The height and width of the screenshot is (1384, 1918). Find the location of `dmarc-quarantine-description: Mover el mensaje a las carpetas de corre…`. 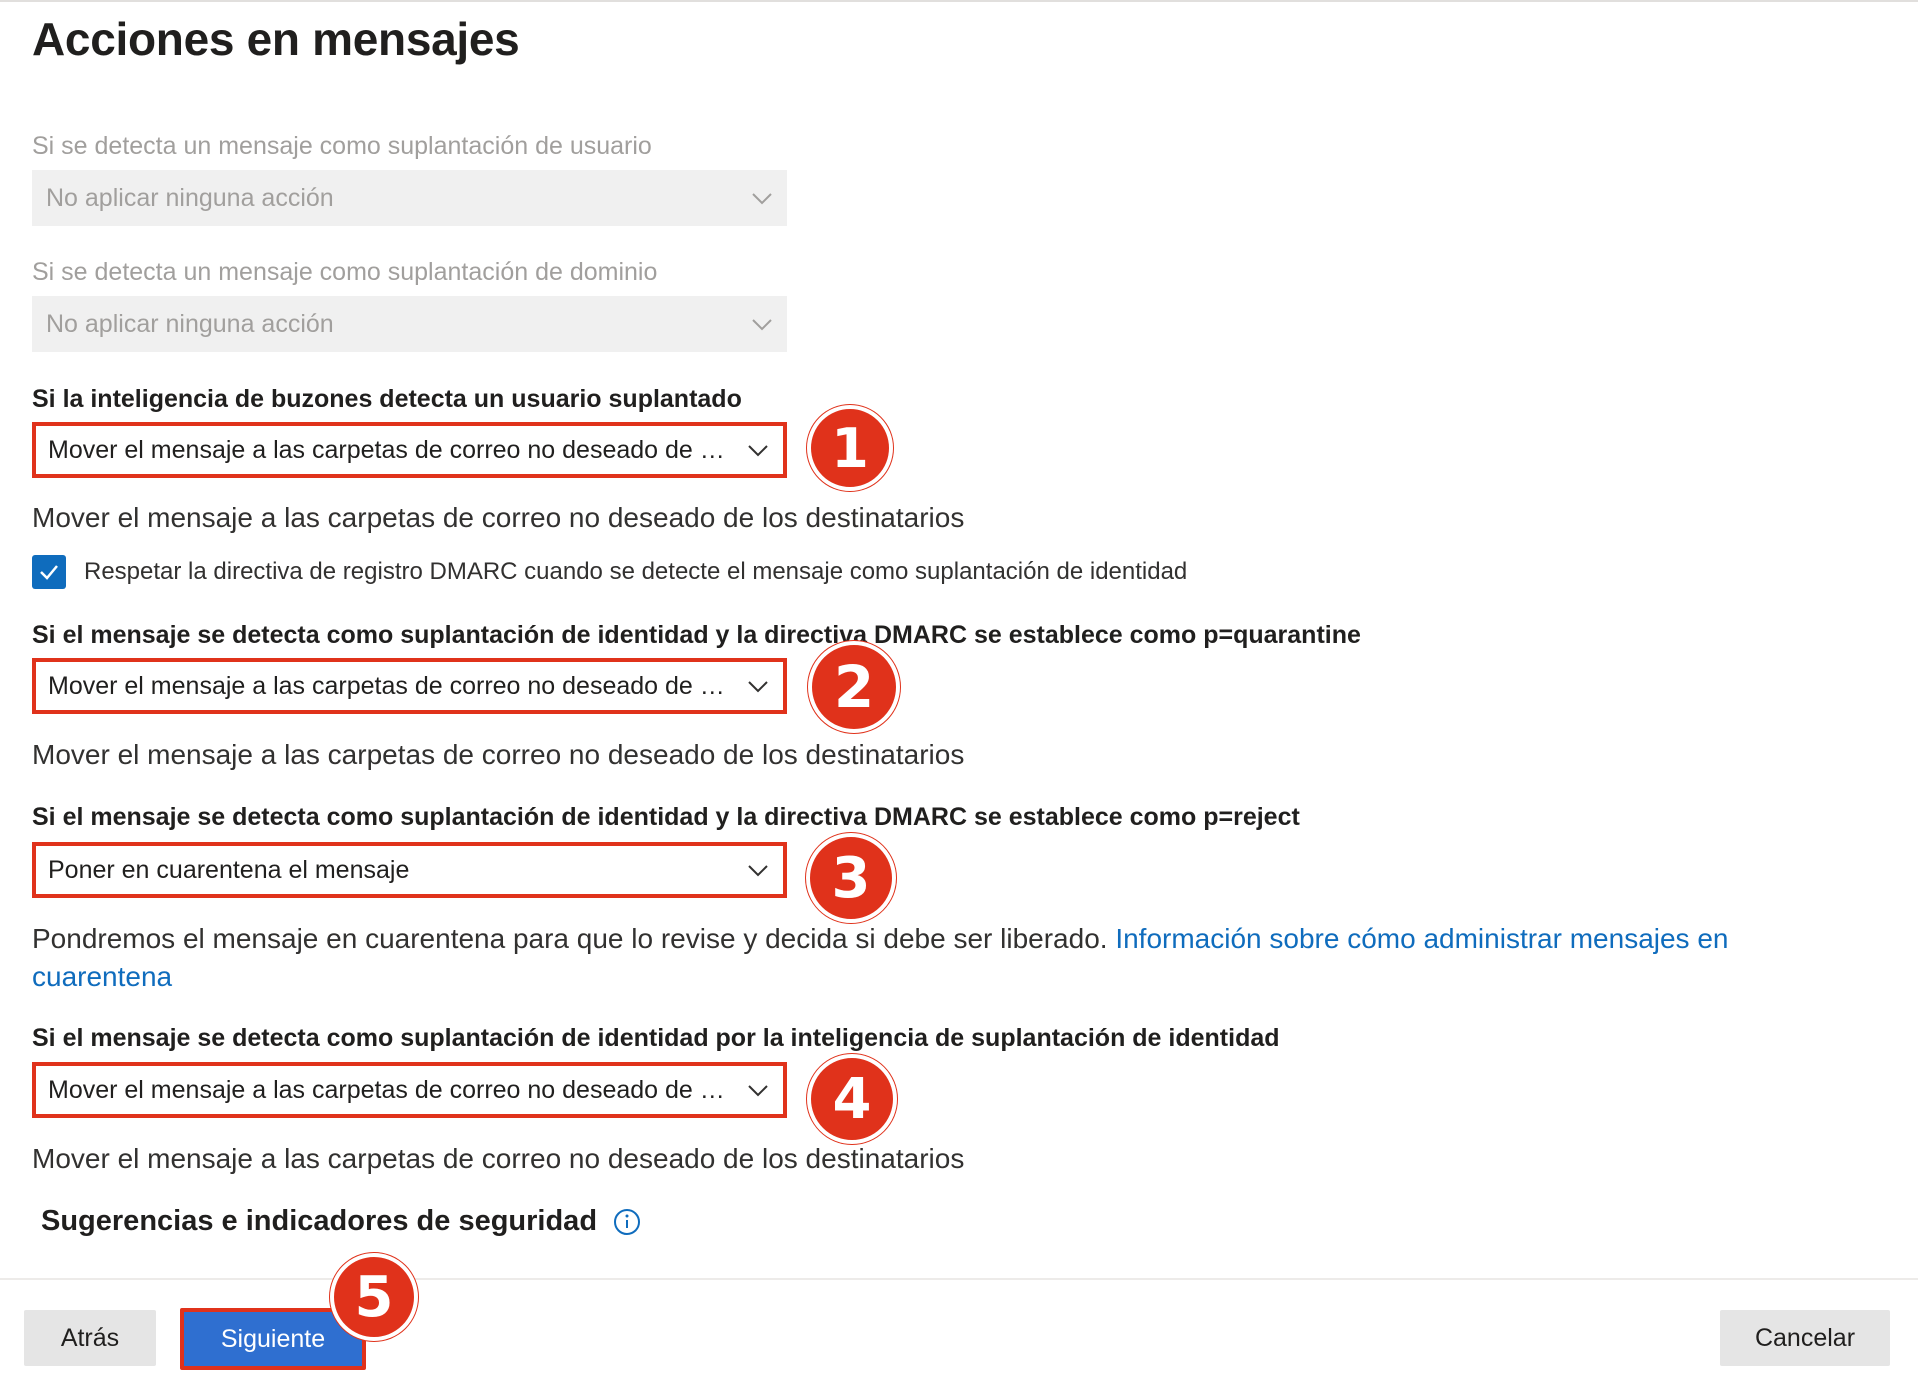

dmarc-quarantine-description: Mover el mensaje a las carpetas de corre… is located at coordinates (498, 754).